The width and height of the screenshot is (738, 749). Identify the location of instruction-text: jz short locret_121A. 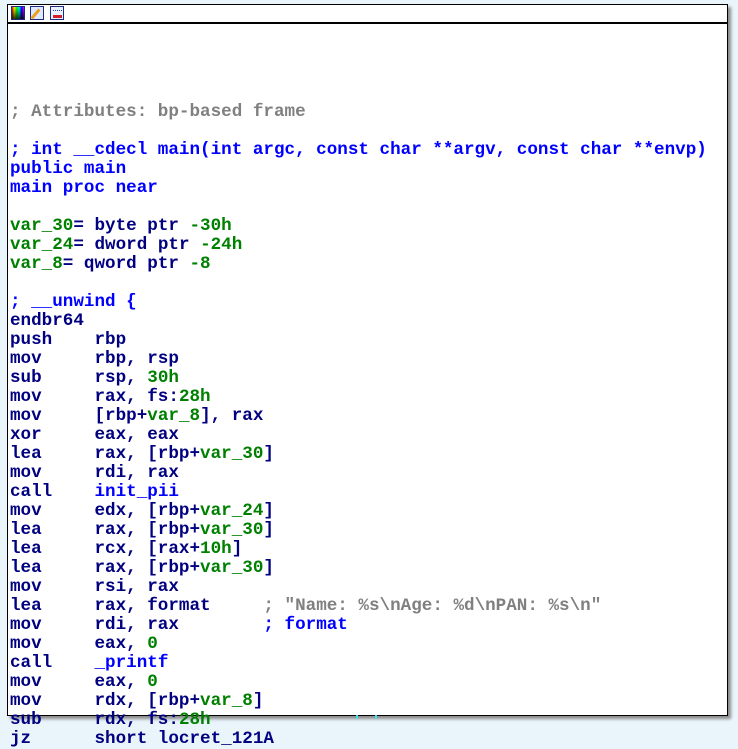
(142, 739).